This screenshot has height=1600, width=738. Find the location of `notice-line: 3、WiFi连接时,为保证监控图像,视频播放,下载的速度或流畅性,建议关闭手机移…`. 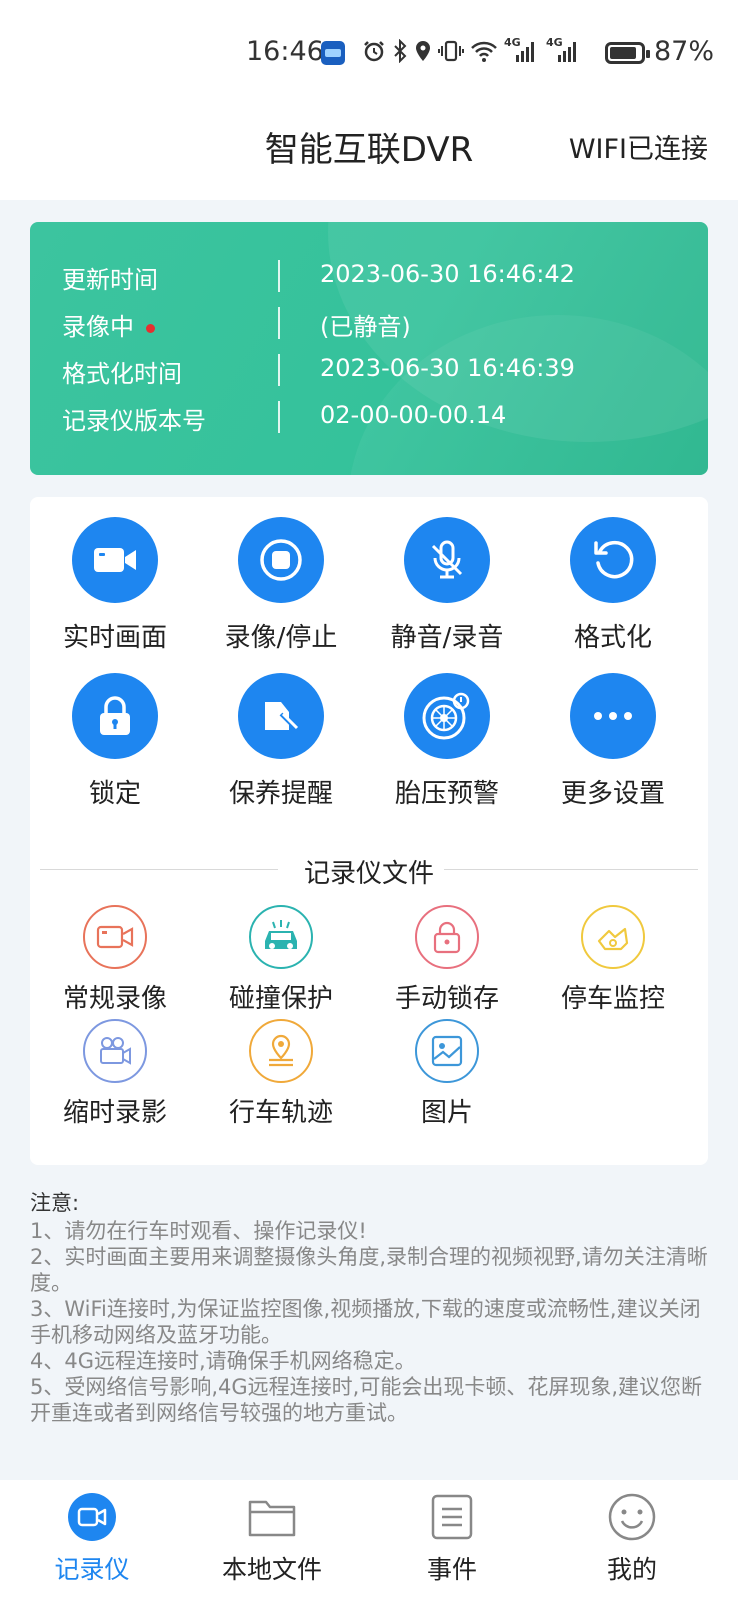

notice-line: 3、WiFi连接时,为保证监控图像,视频播放,下载的速度或流畅性,建议关闭手机移… is located at coordinates (365, 1322).